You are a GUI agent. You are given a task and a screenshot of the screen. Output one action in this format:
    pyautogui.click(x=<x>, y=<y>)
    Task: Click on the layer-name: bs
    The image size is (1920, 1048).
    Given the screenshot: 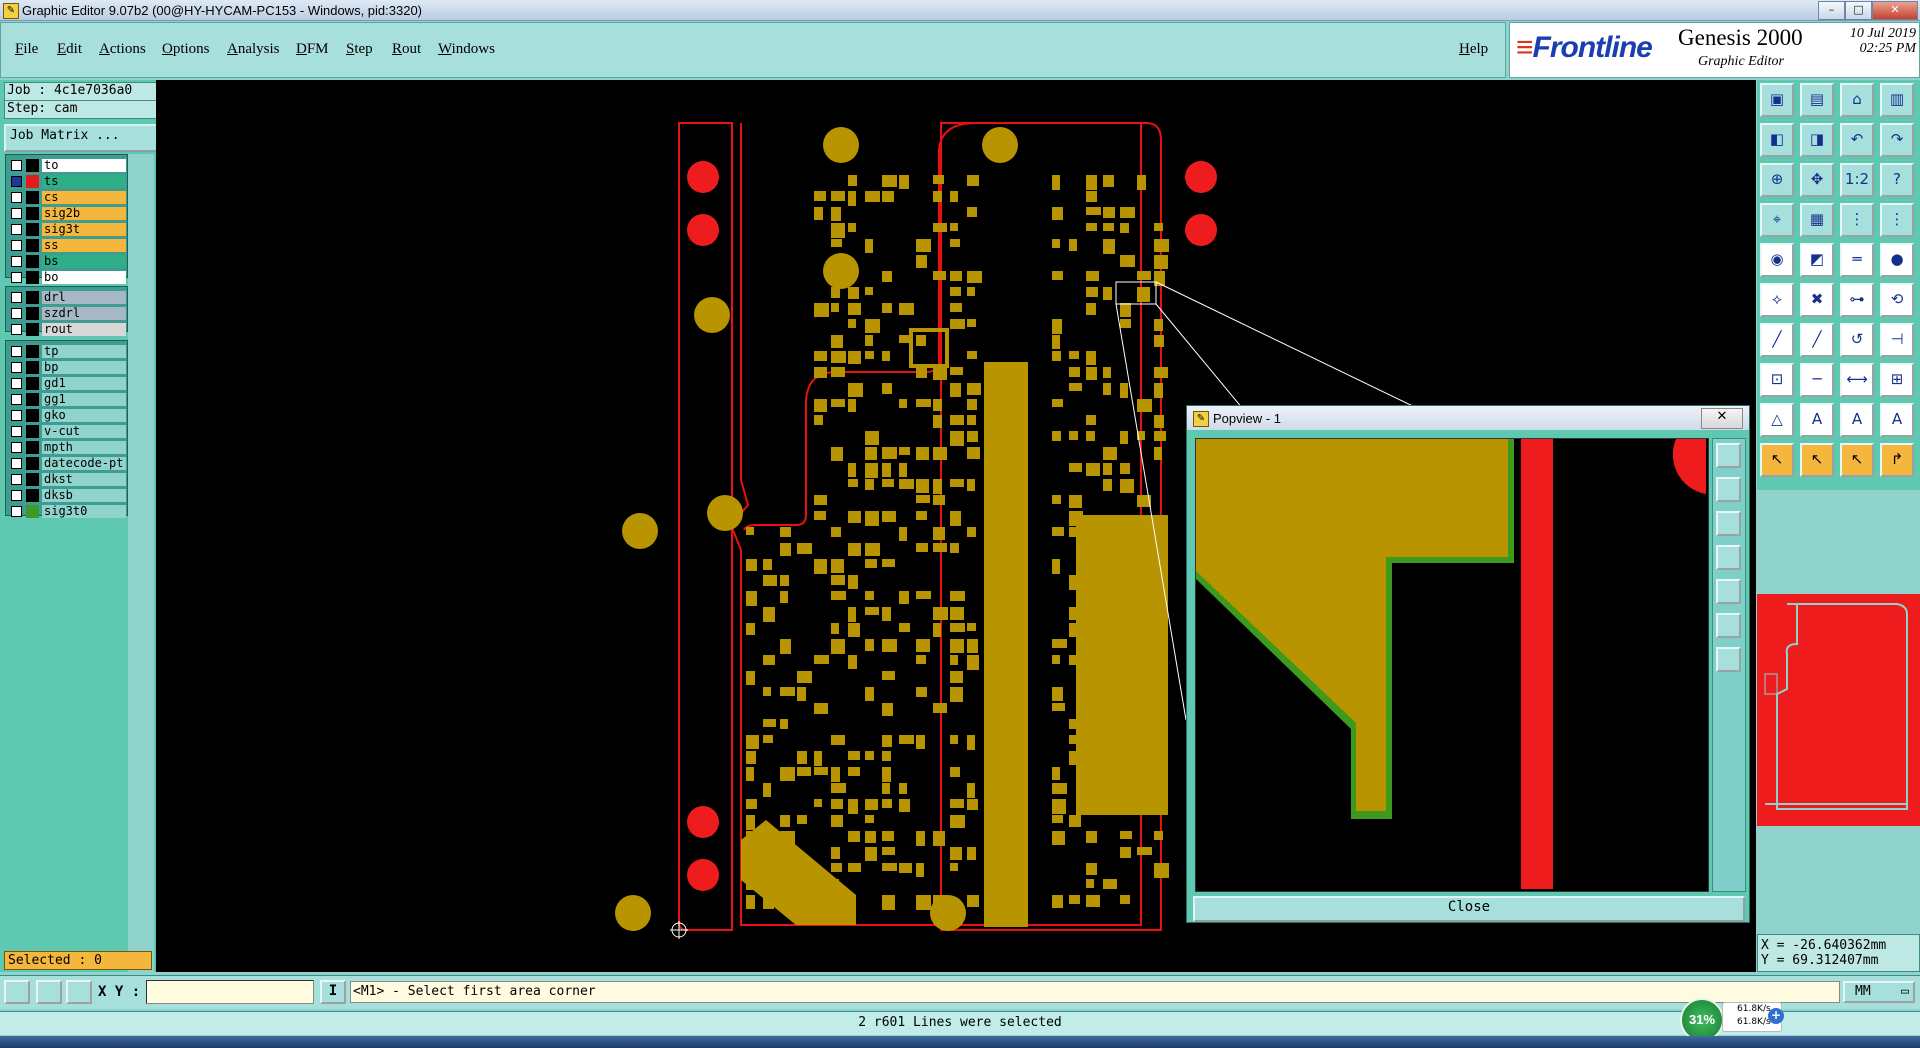 What is the action you would take?
    pyautogui.click(x=84, y=261)
    